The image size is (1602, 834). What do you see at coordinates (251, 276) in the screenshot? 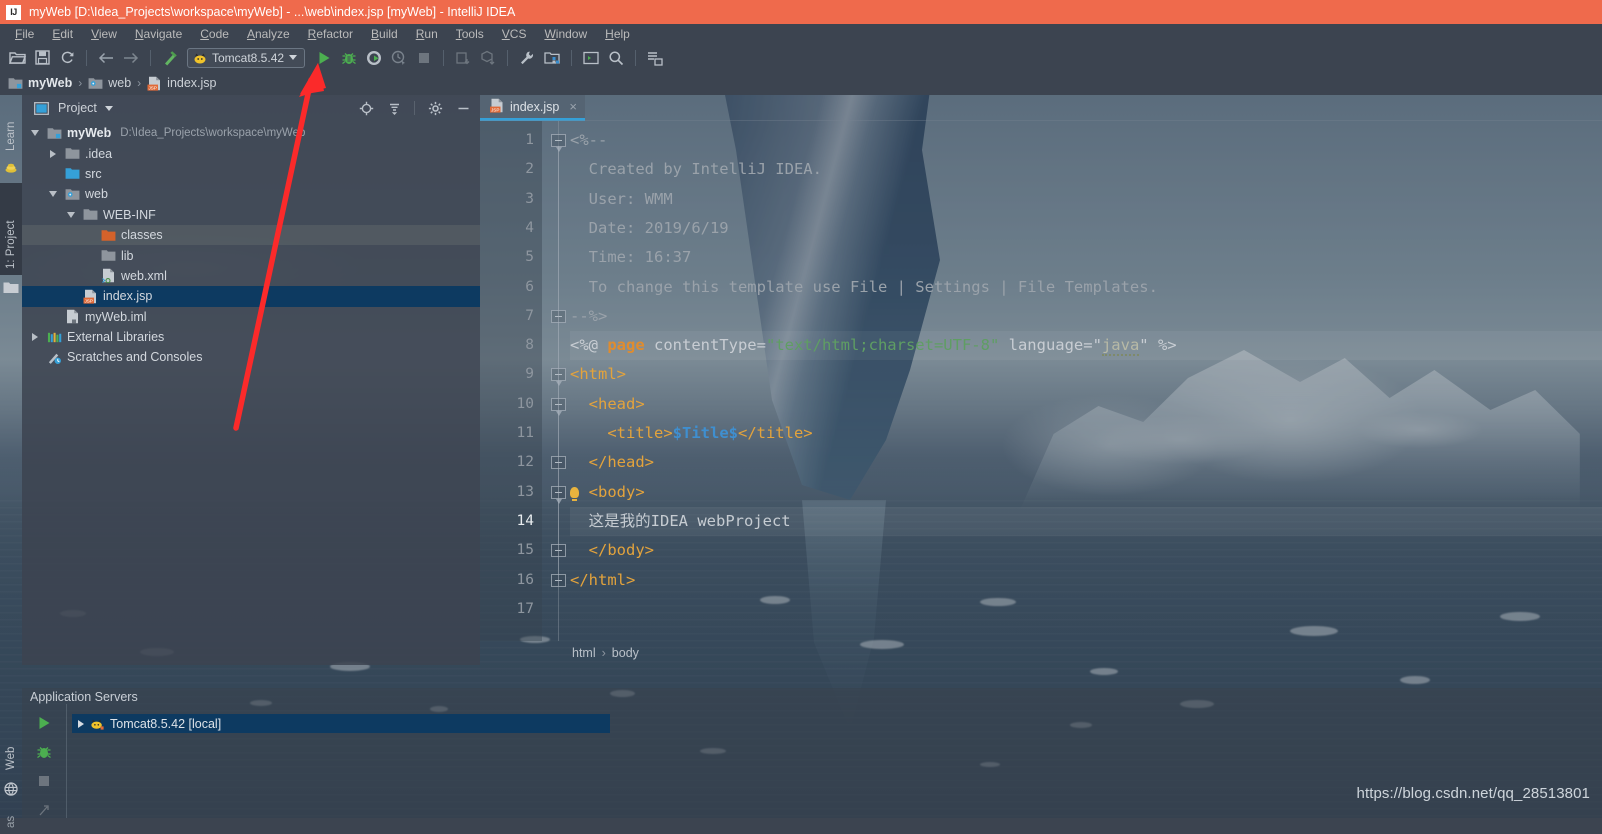
I see `tree-node-web-xml: web.xml` at bounding box center [251, 276].